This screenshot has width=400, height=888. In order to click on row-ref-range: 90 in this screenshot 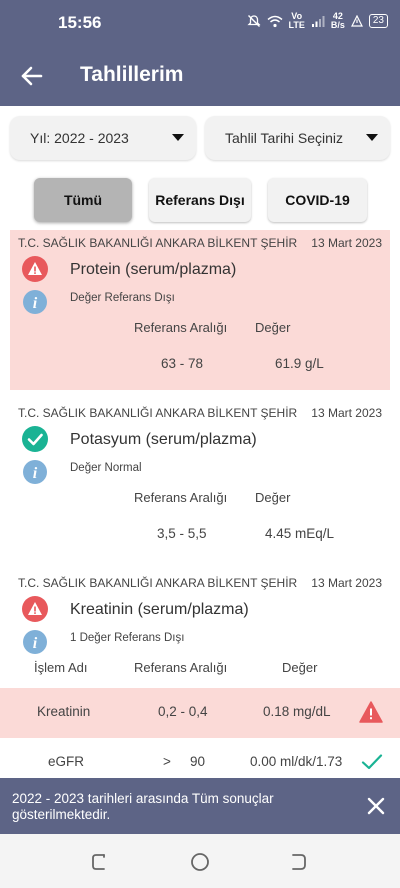, I will do `click(198, 761)`.